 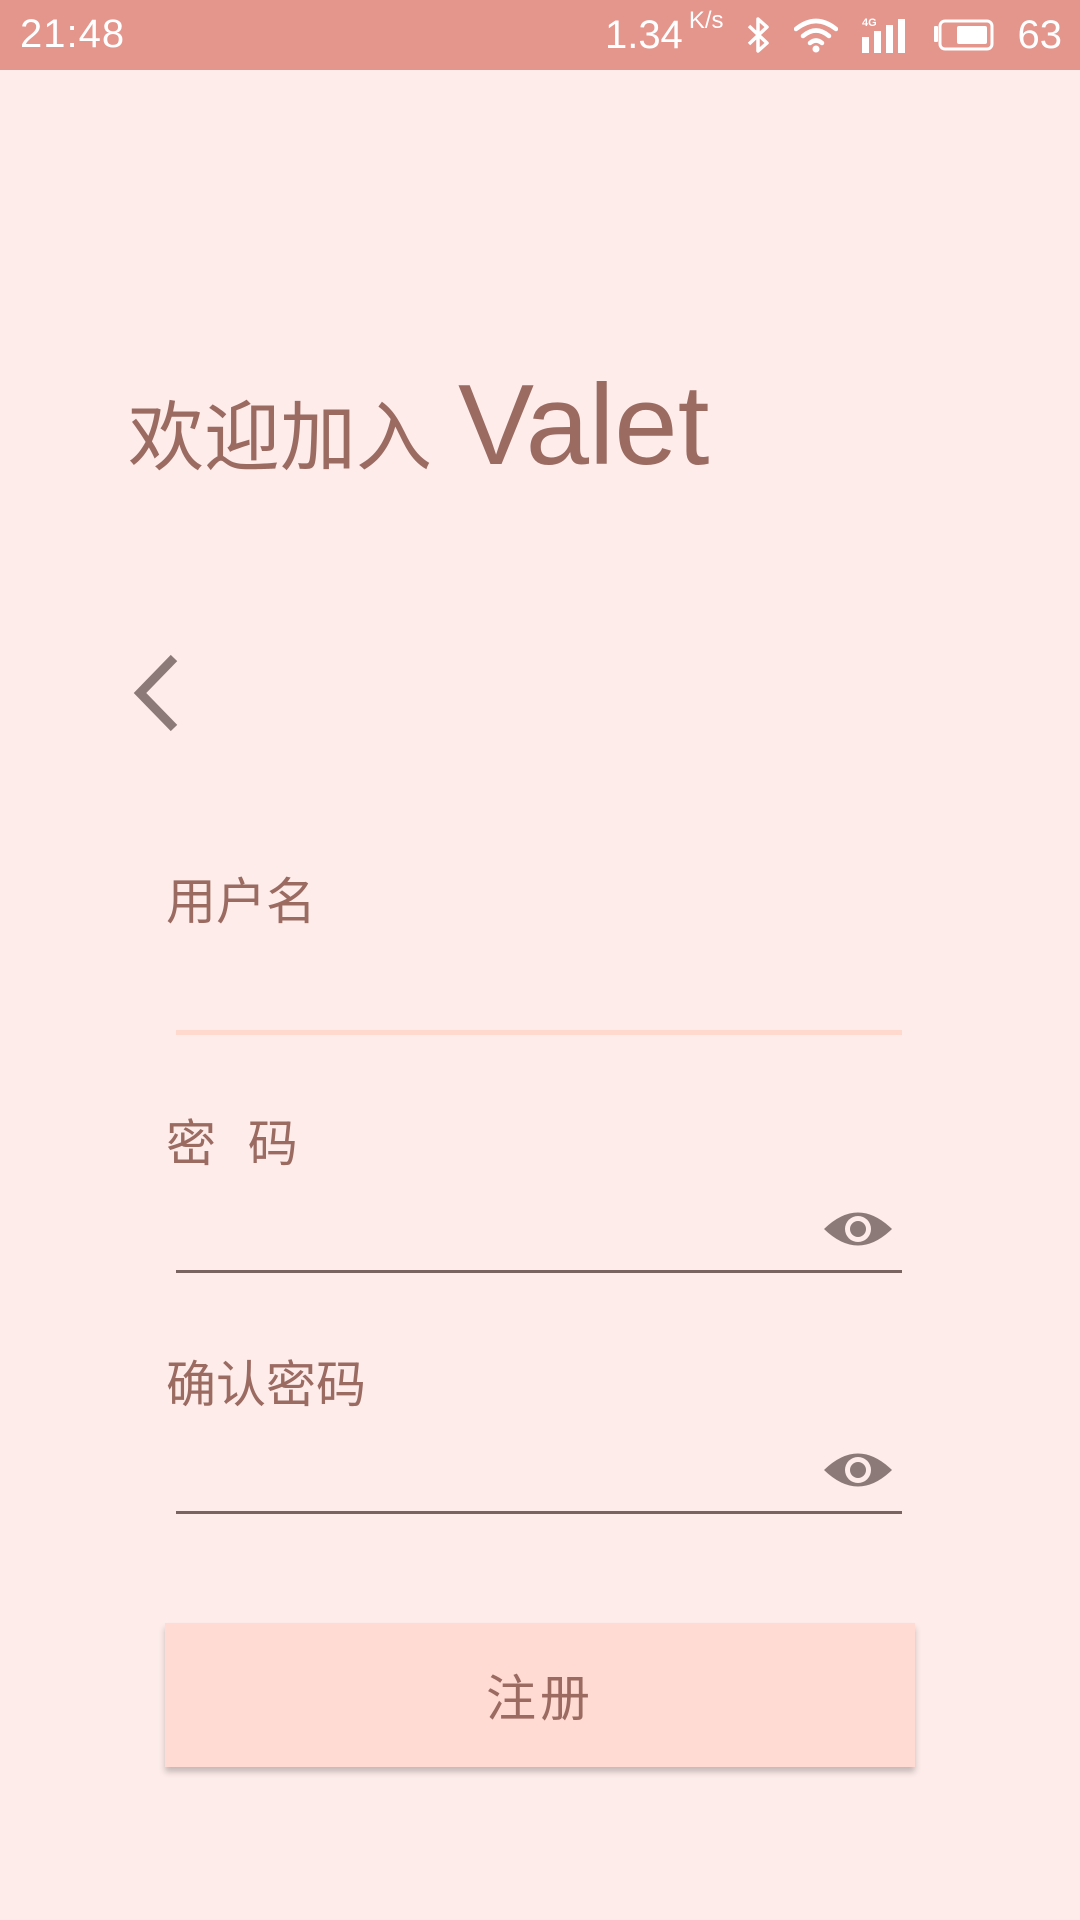 I want to click on network-type-label: 4G, so click(x=869, y=23).